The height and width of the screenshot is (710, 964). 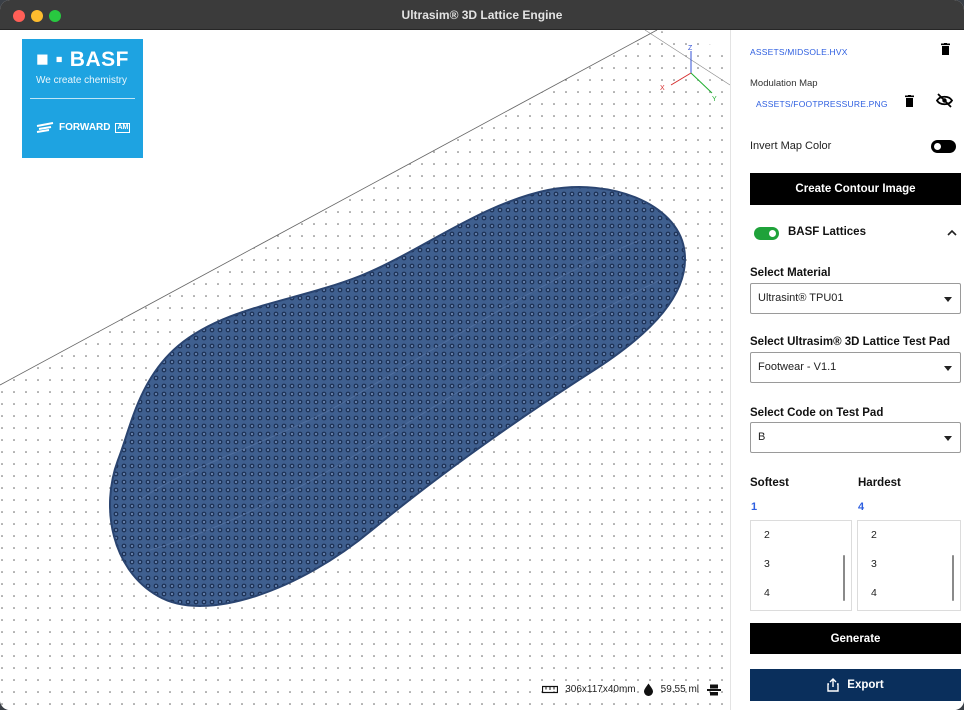 I want to click on softest-option: 2, so click(x=767, y=535).